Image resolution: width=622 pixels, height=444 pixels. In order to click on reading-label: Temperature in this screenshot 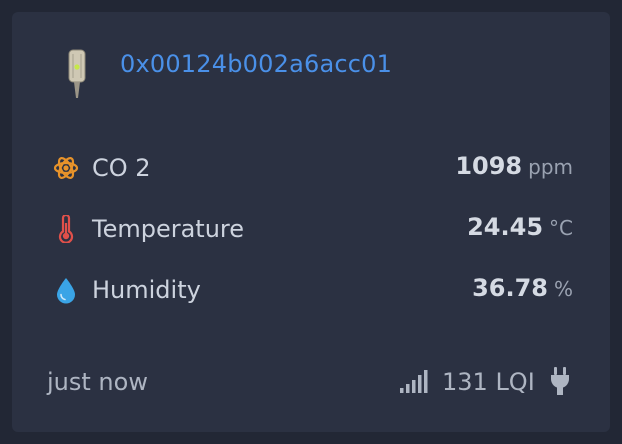, I will do `click(168, 229)`.